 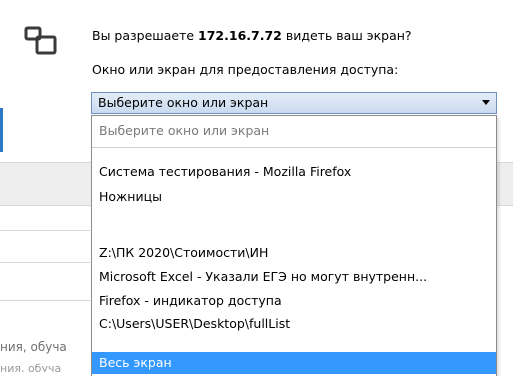 I want to click on screen-share-icon, so click(x=40, y=40).